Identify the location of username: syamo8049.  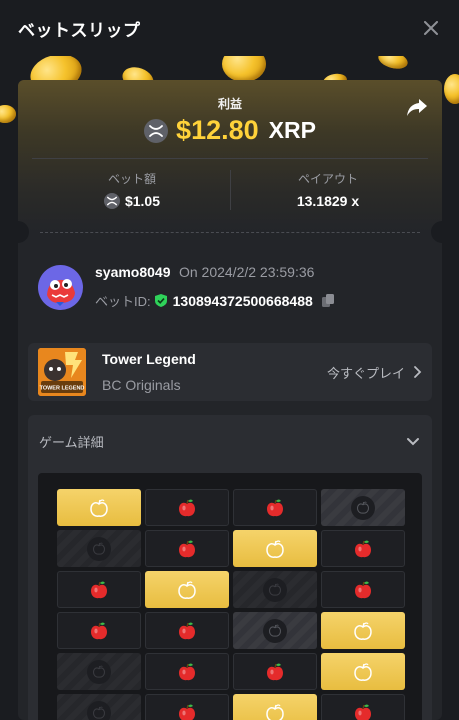
(133, 272).